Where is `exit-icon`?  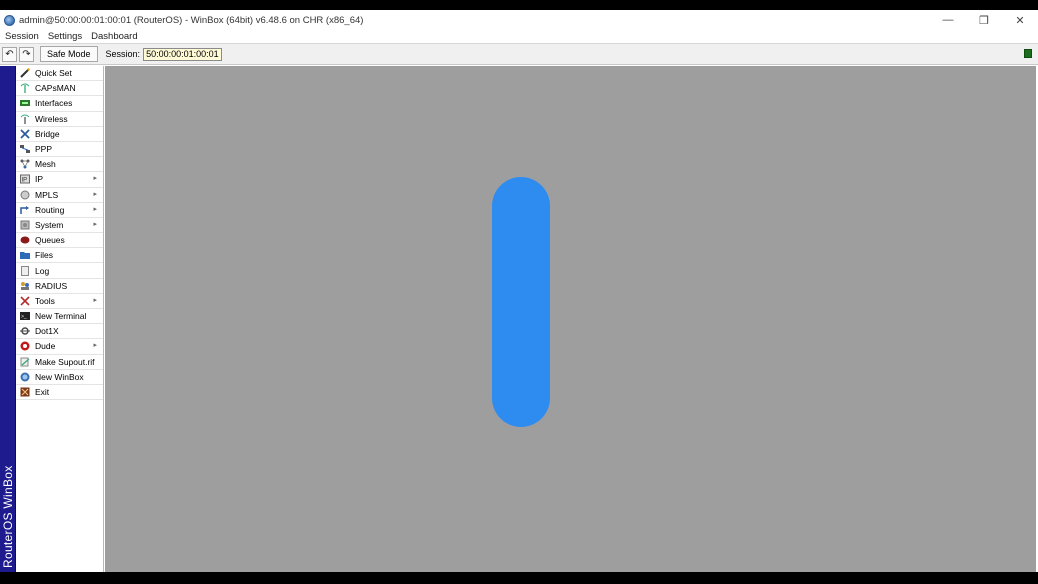 exit-icon is located at coordinates (25, 392).